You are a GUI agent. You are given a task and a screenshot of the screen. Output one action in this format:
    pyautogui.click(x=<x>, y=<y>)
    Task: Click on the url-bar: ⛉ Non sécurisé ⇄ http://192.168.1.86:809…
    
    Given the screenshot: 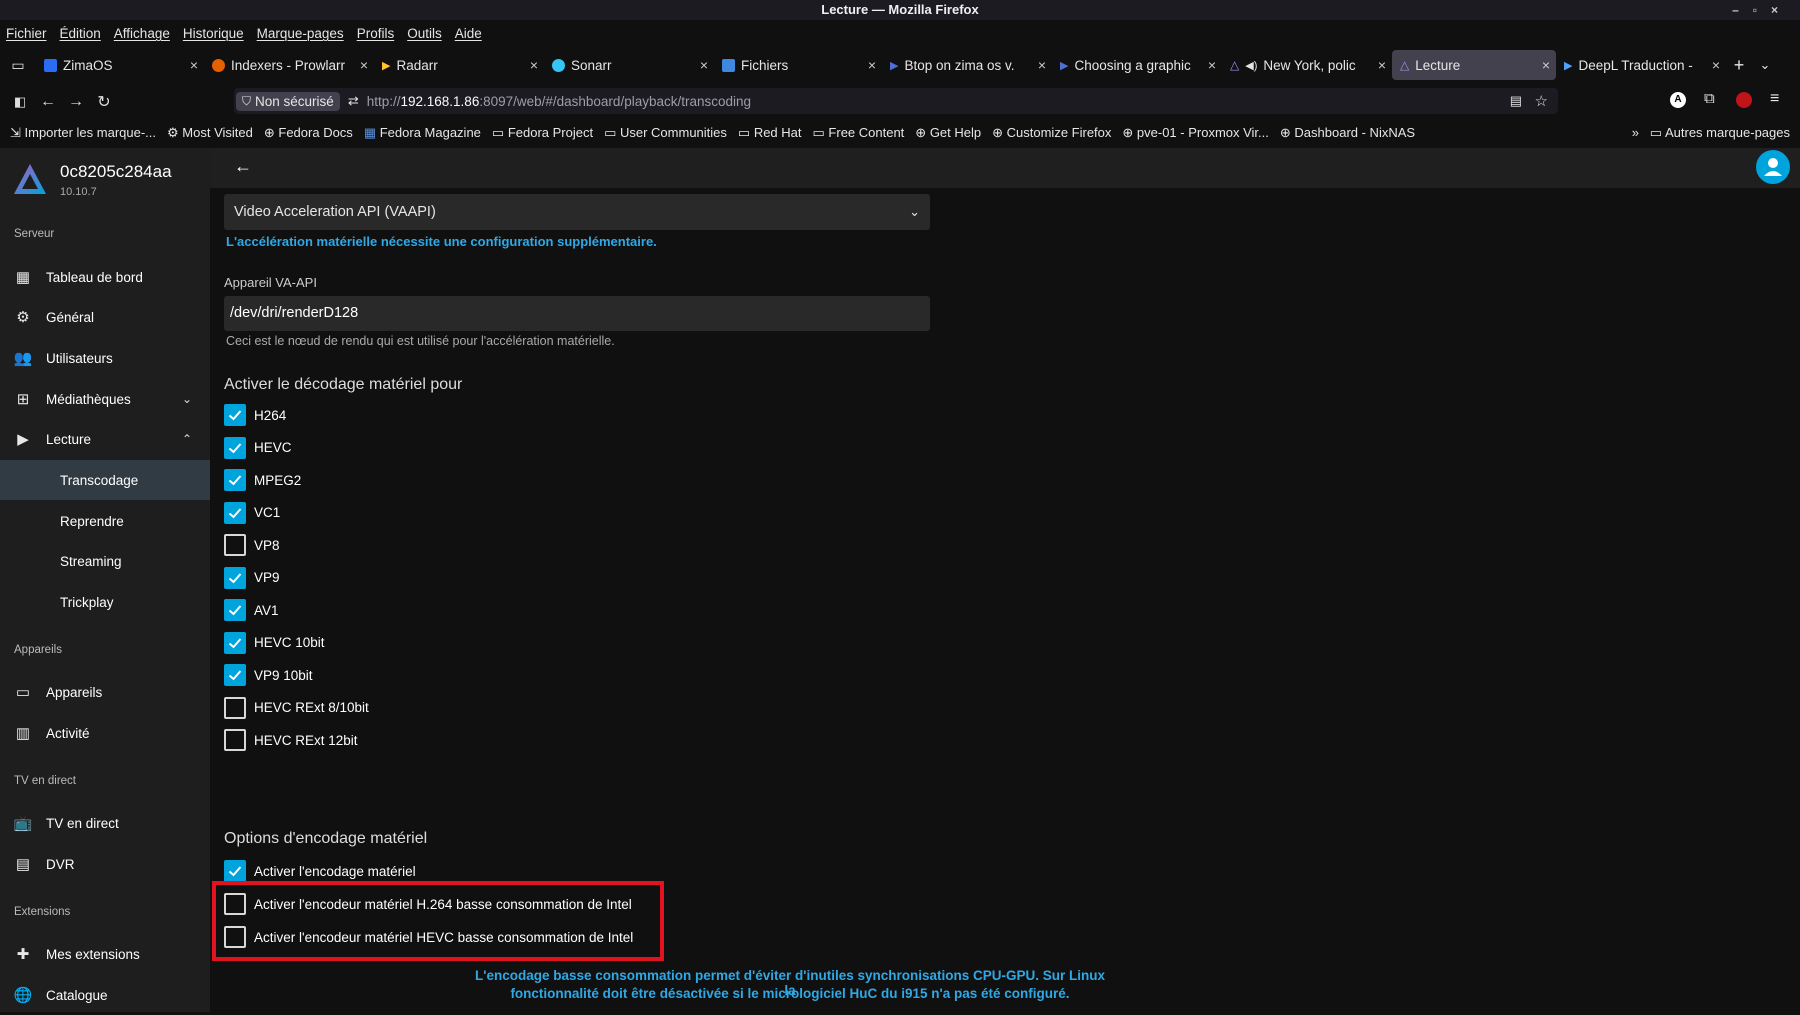 What is the action you would take?
    pyautogui.click(x=896, y=101)
    